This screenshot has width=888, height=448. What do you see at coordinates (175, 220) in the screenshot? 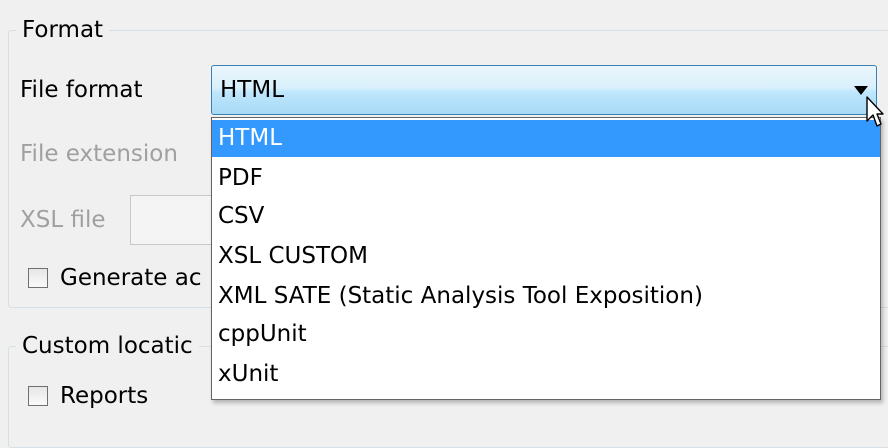
I see `xsl-file-input` at bounding box center [175, 220].